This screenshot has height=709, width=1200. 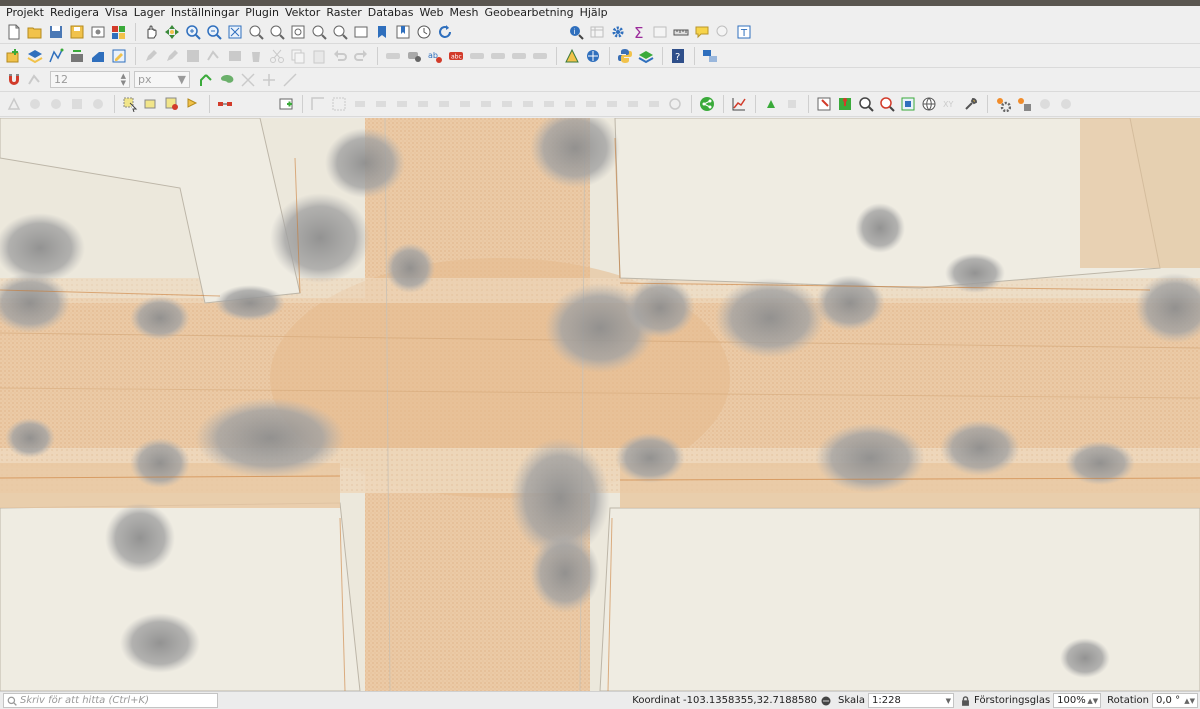 I want to click on menu-redigera: Redigera, so click(x=74, y=13).